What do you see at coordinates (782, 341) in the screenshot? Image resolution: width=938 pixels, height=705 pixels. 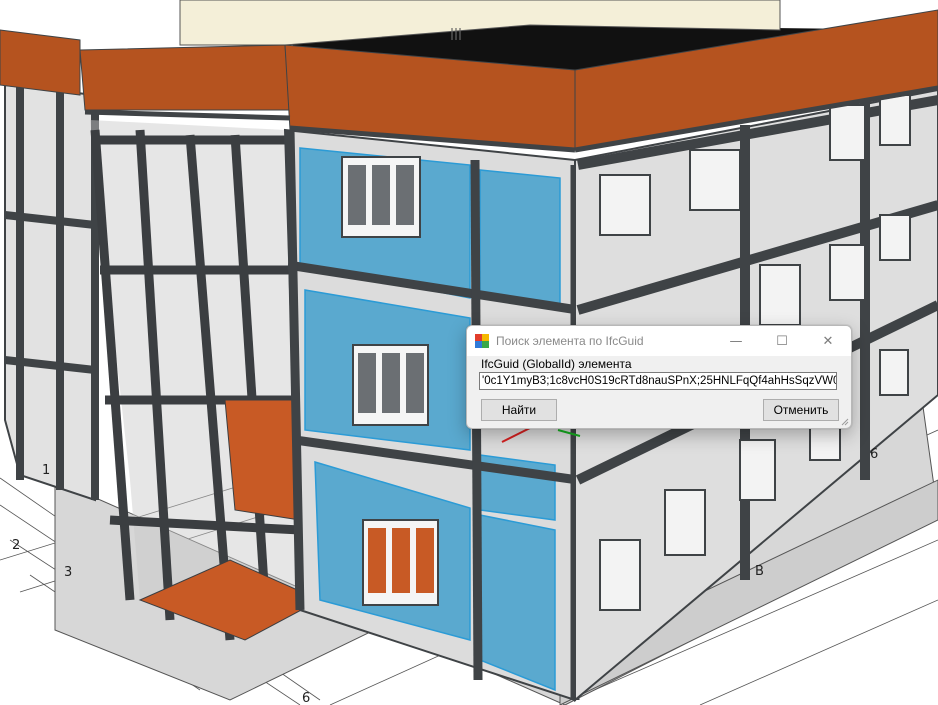 I see `maximize-button: ☐` at bounding box center [782, 341].